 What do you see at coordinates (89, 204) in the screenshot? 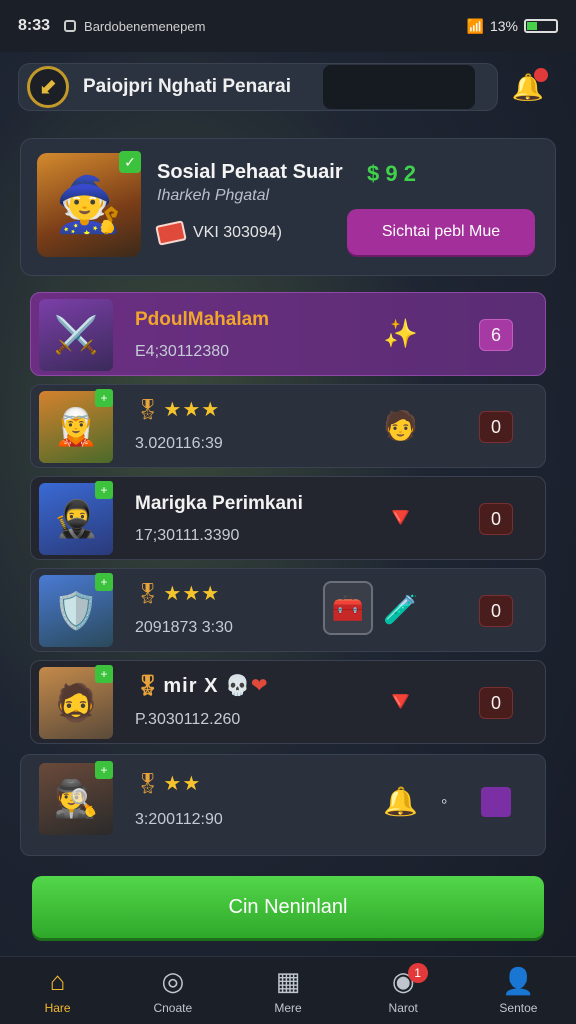
I see `warrior-avatar-icon: 🧙` at bounding box center [89, 204].